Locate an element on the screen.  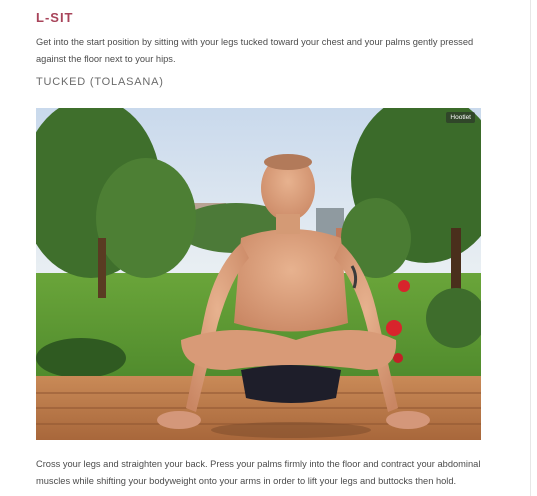
right-divider is located at coordinates (530, 248).